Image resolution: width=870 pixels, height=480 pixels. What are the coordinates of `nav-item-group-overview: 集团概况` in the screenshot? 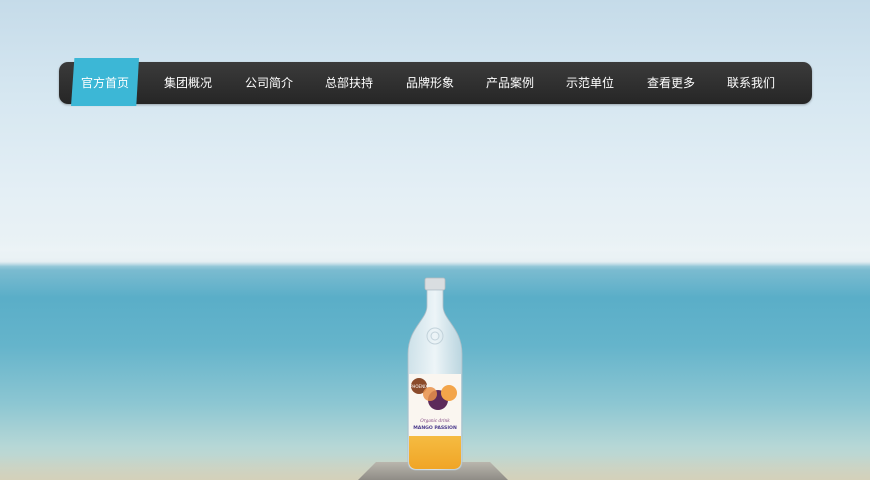 It's located at (188, 83).